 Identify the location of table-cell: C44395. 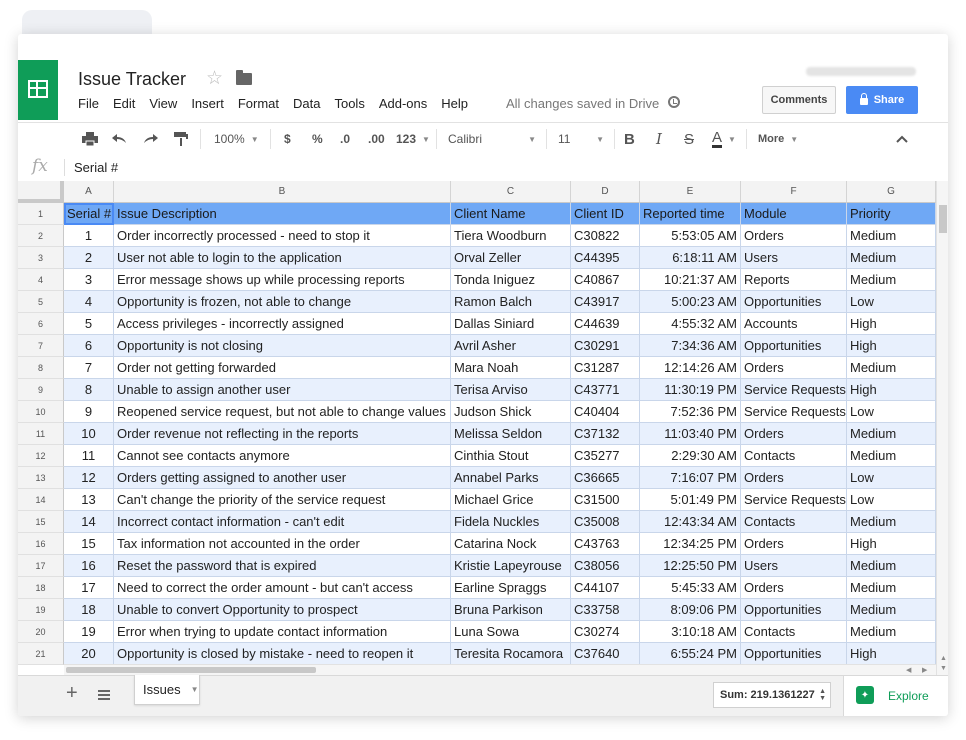
(605, 258).